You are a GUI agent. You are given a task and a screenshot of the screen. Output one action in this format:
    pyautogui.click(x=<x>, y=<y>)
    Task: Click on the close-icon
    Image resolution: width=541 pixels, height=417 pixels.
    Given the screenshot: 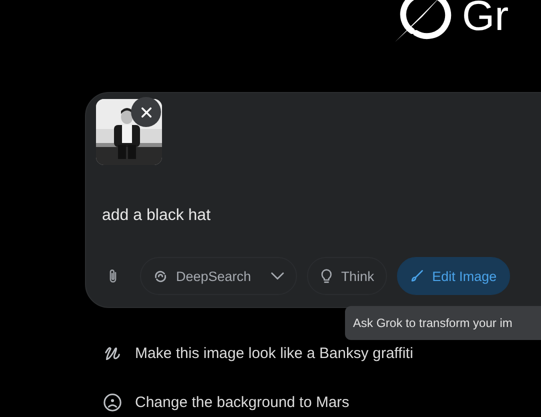 What is the action you would take?
    pyautogui.click(x=146, y=112)
    